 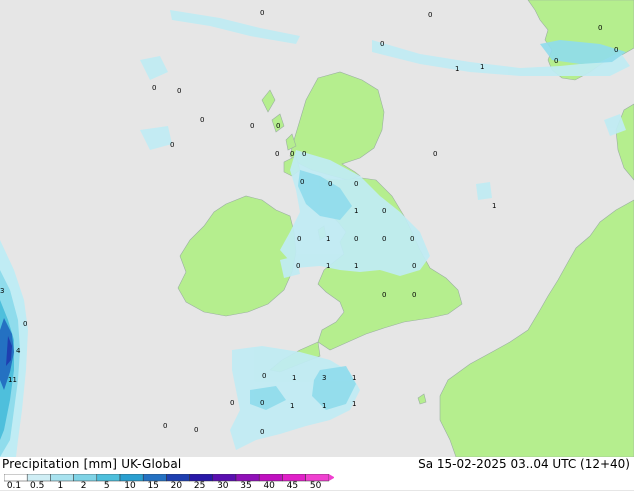 What do you see at coordinates (12, 380) in the screenshot?
I see `value-label: 11` at bounding box center [12, 380].